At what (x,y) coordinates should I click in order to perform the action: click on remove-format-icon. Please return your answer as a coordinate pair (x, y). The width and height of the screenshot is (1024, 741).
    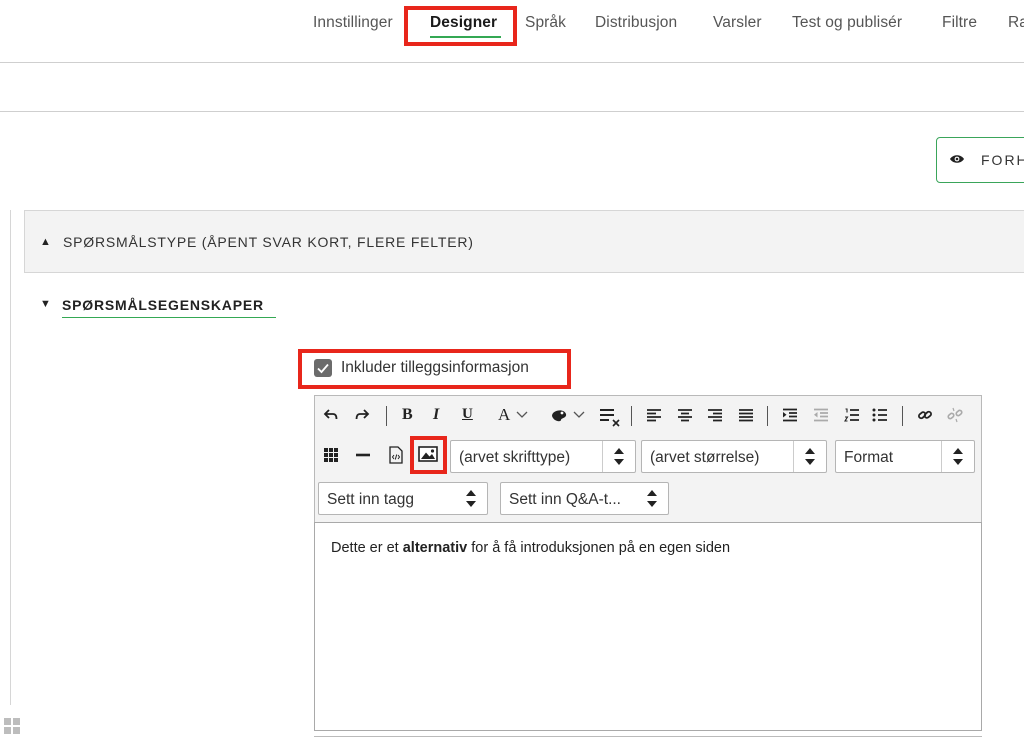
    Looking at the image, I should click on (610, 417).